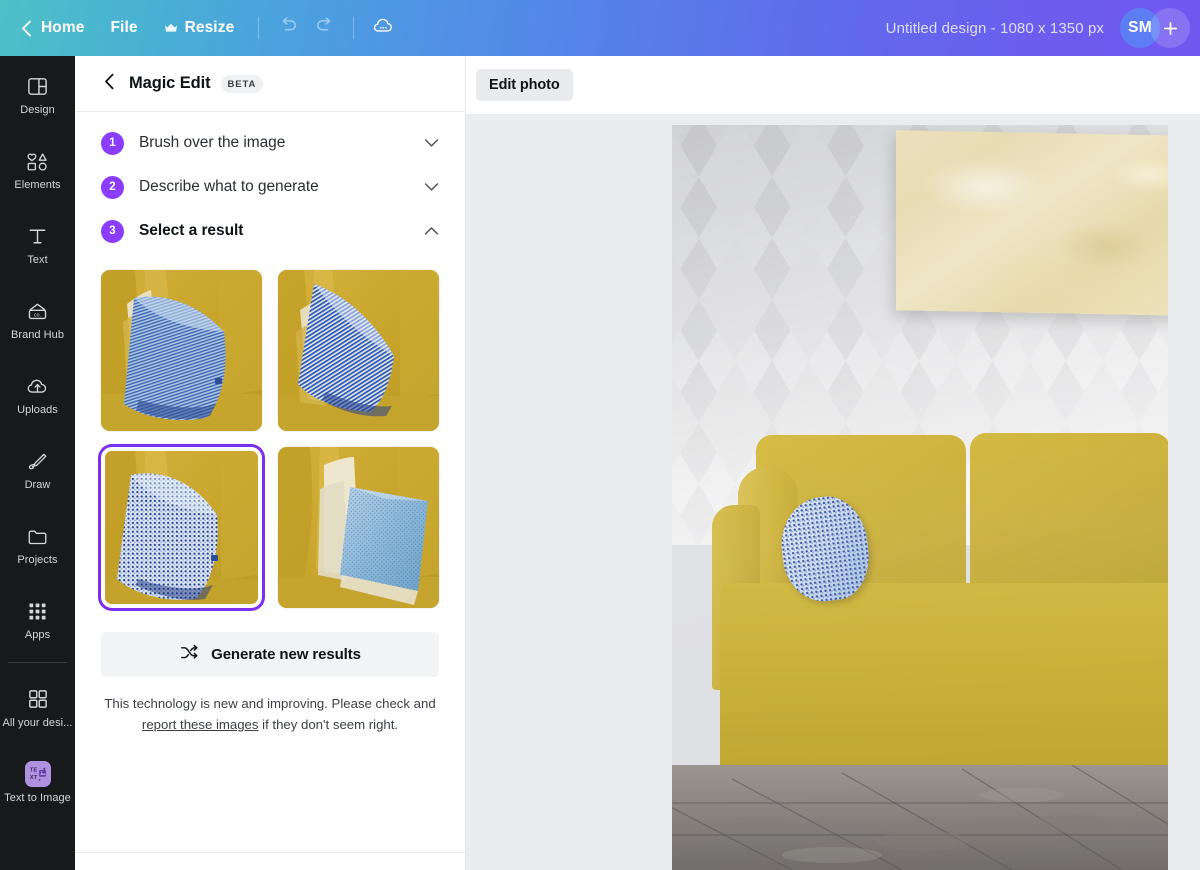  I want to click on sidebar-item-label: Text to Image, so click(37, 798).